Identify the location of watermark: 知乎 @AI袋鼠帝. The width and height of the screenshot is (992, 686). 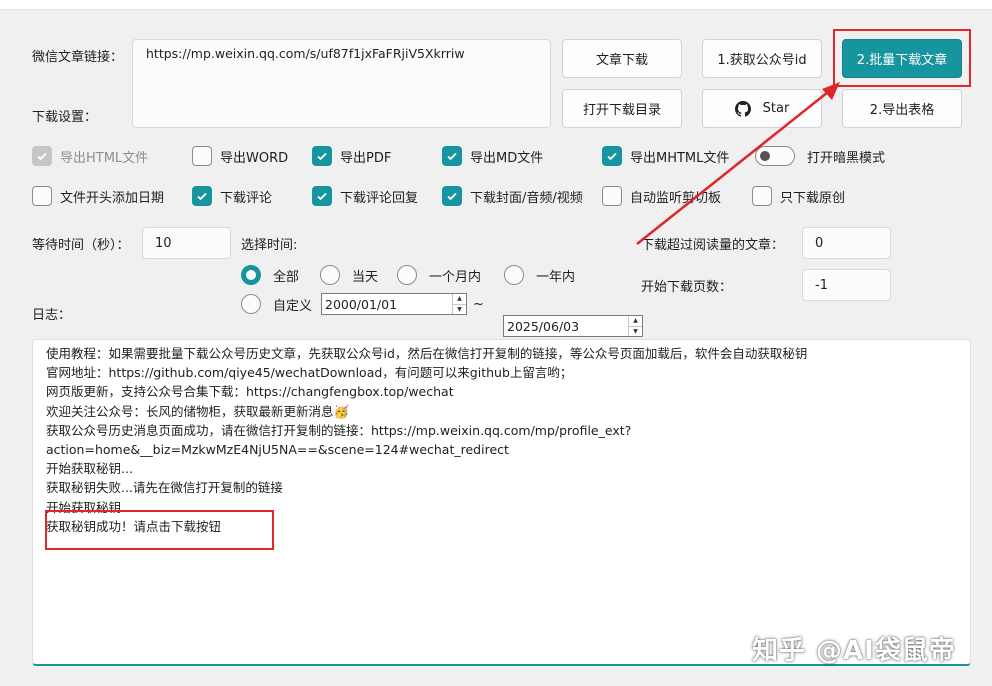
(854, 651).